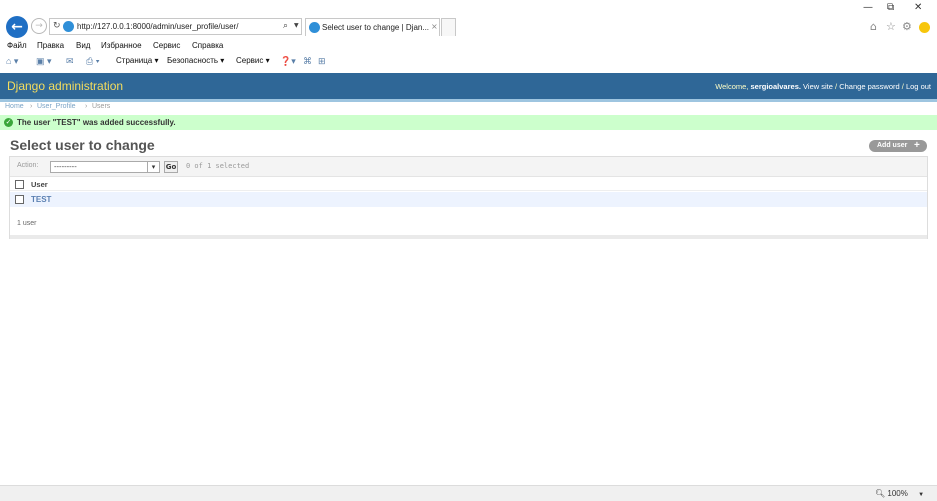  What do you see at coordinates (892, 145) in the screenshot?
I see `add-user-label: Add user` at bounding box center [892, 145].